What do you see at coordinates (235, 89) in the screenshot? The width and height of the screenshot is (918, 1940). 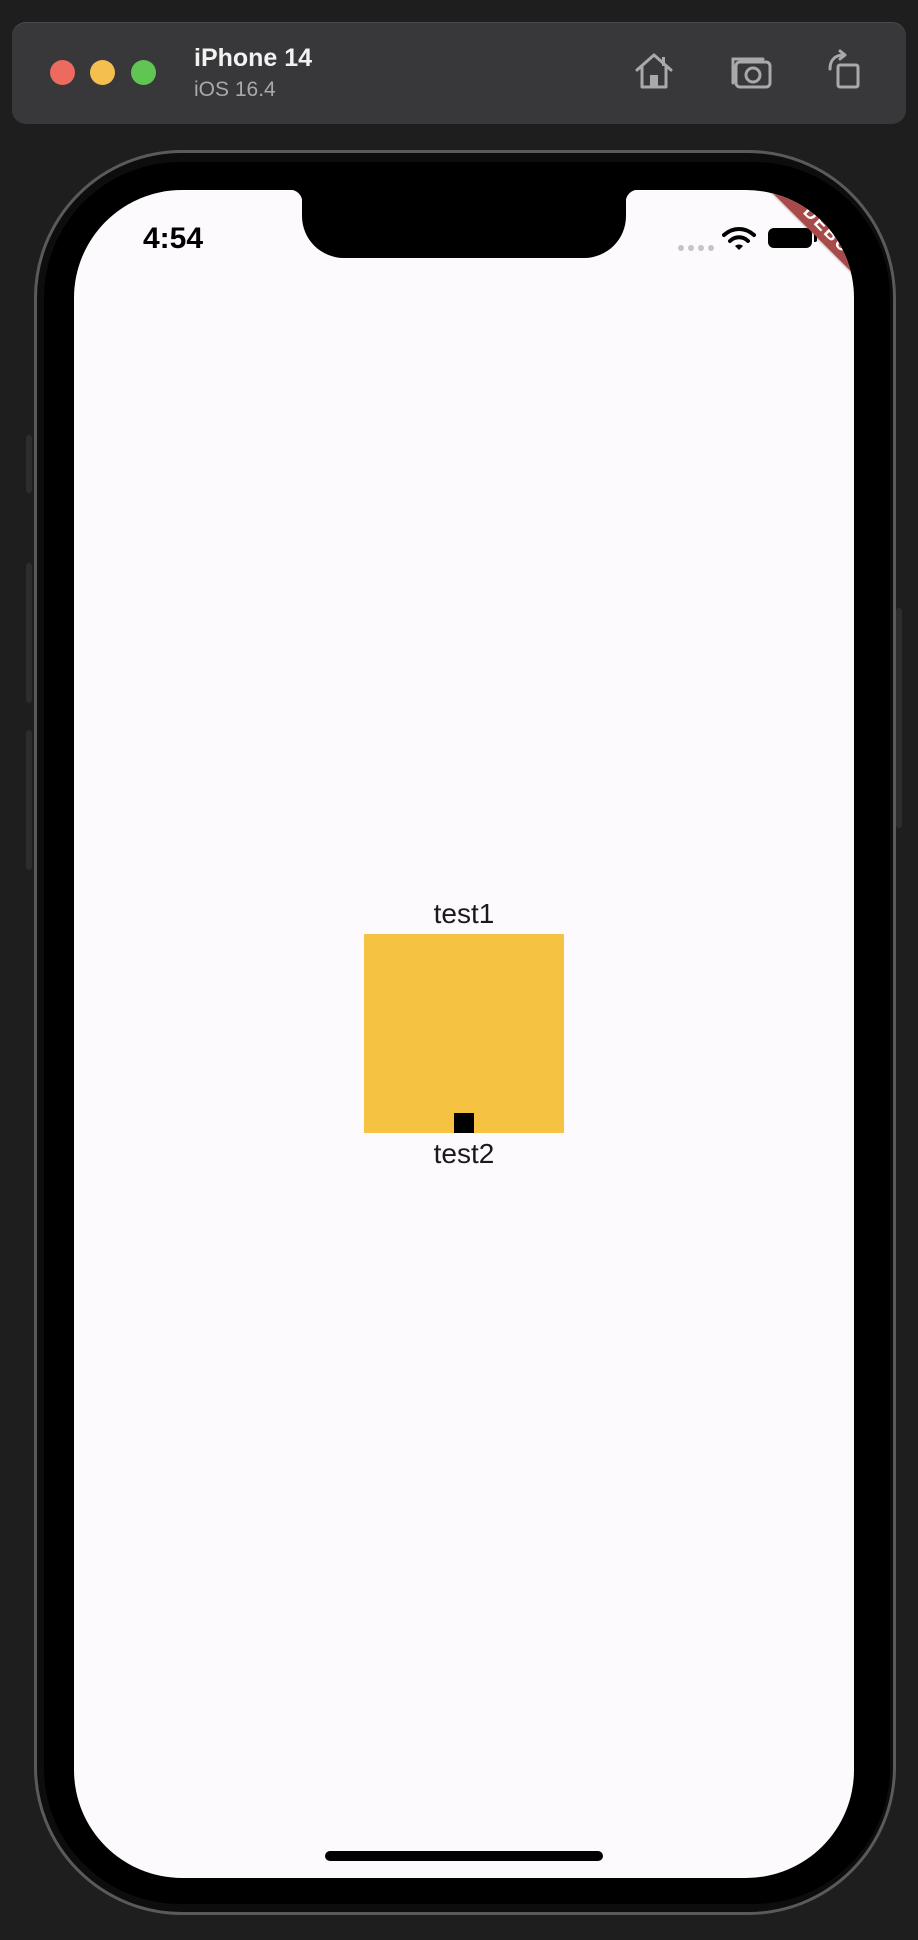 I see `device-os-version: iOS 16.4` at bounding box center [235, 89].